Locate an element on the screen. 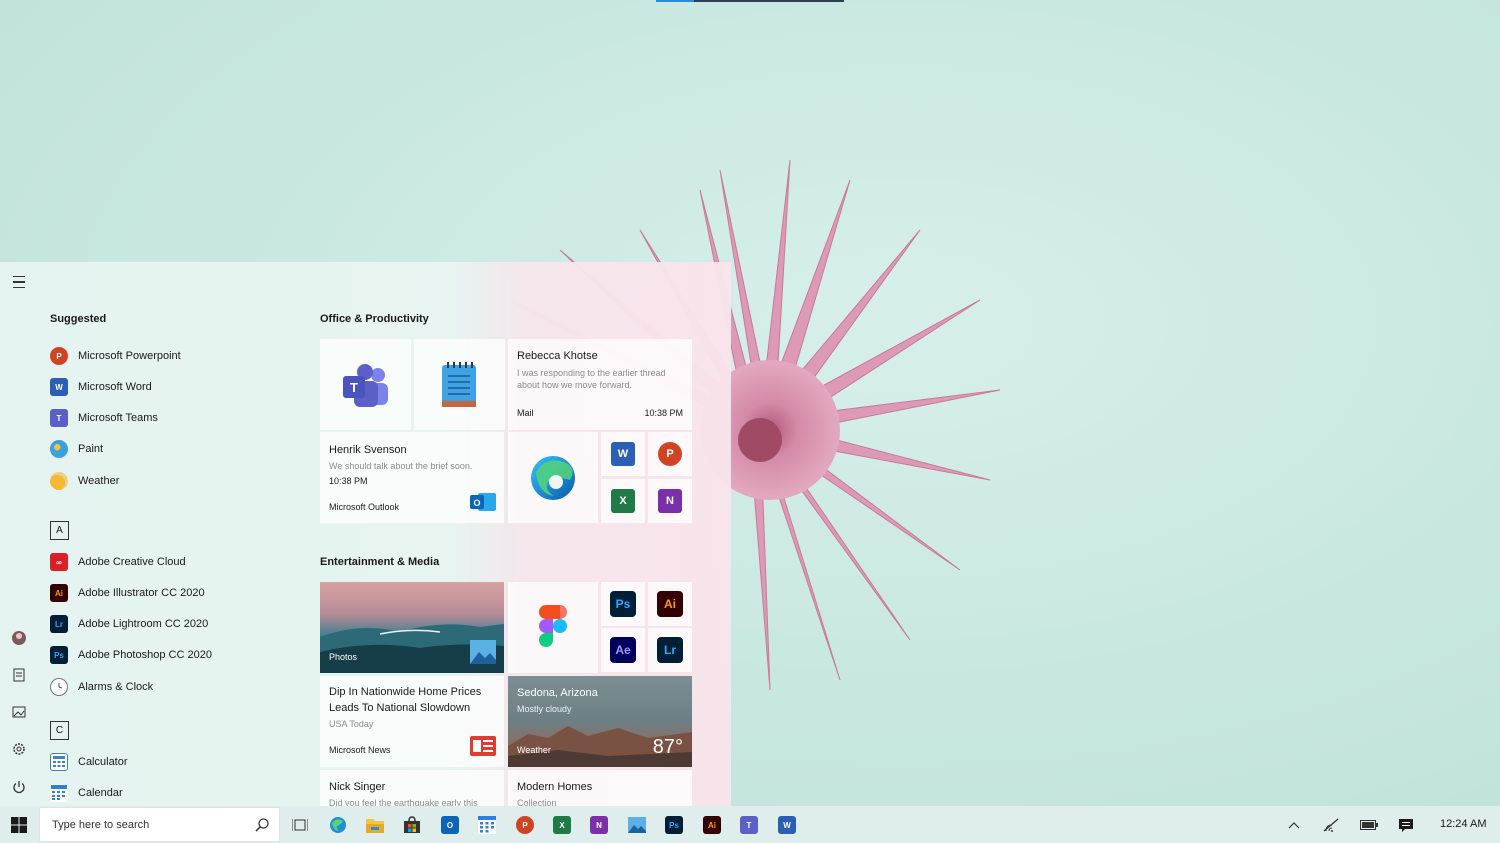 This screenshot has width=1500, height=843. app-label: Adobe Photoshop CC 2020 is located at coordinates (145, 655).